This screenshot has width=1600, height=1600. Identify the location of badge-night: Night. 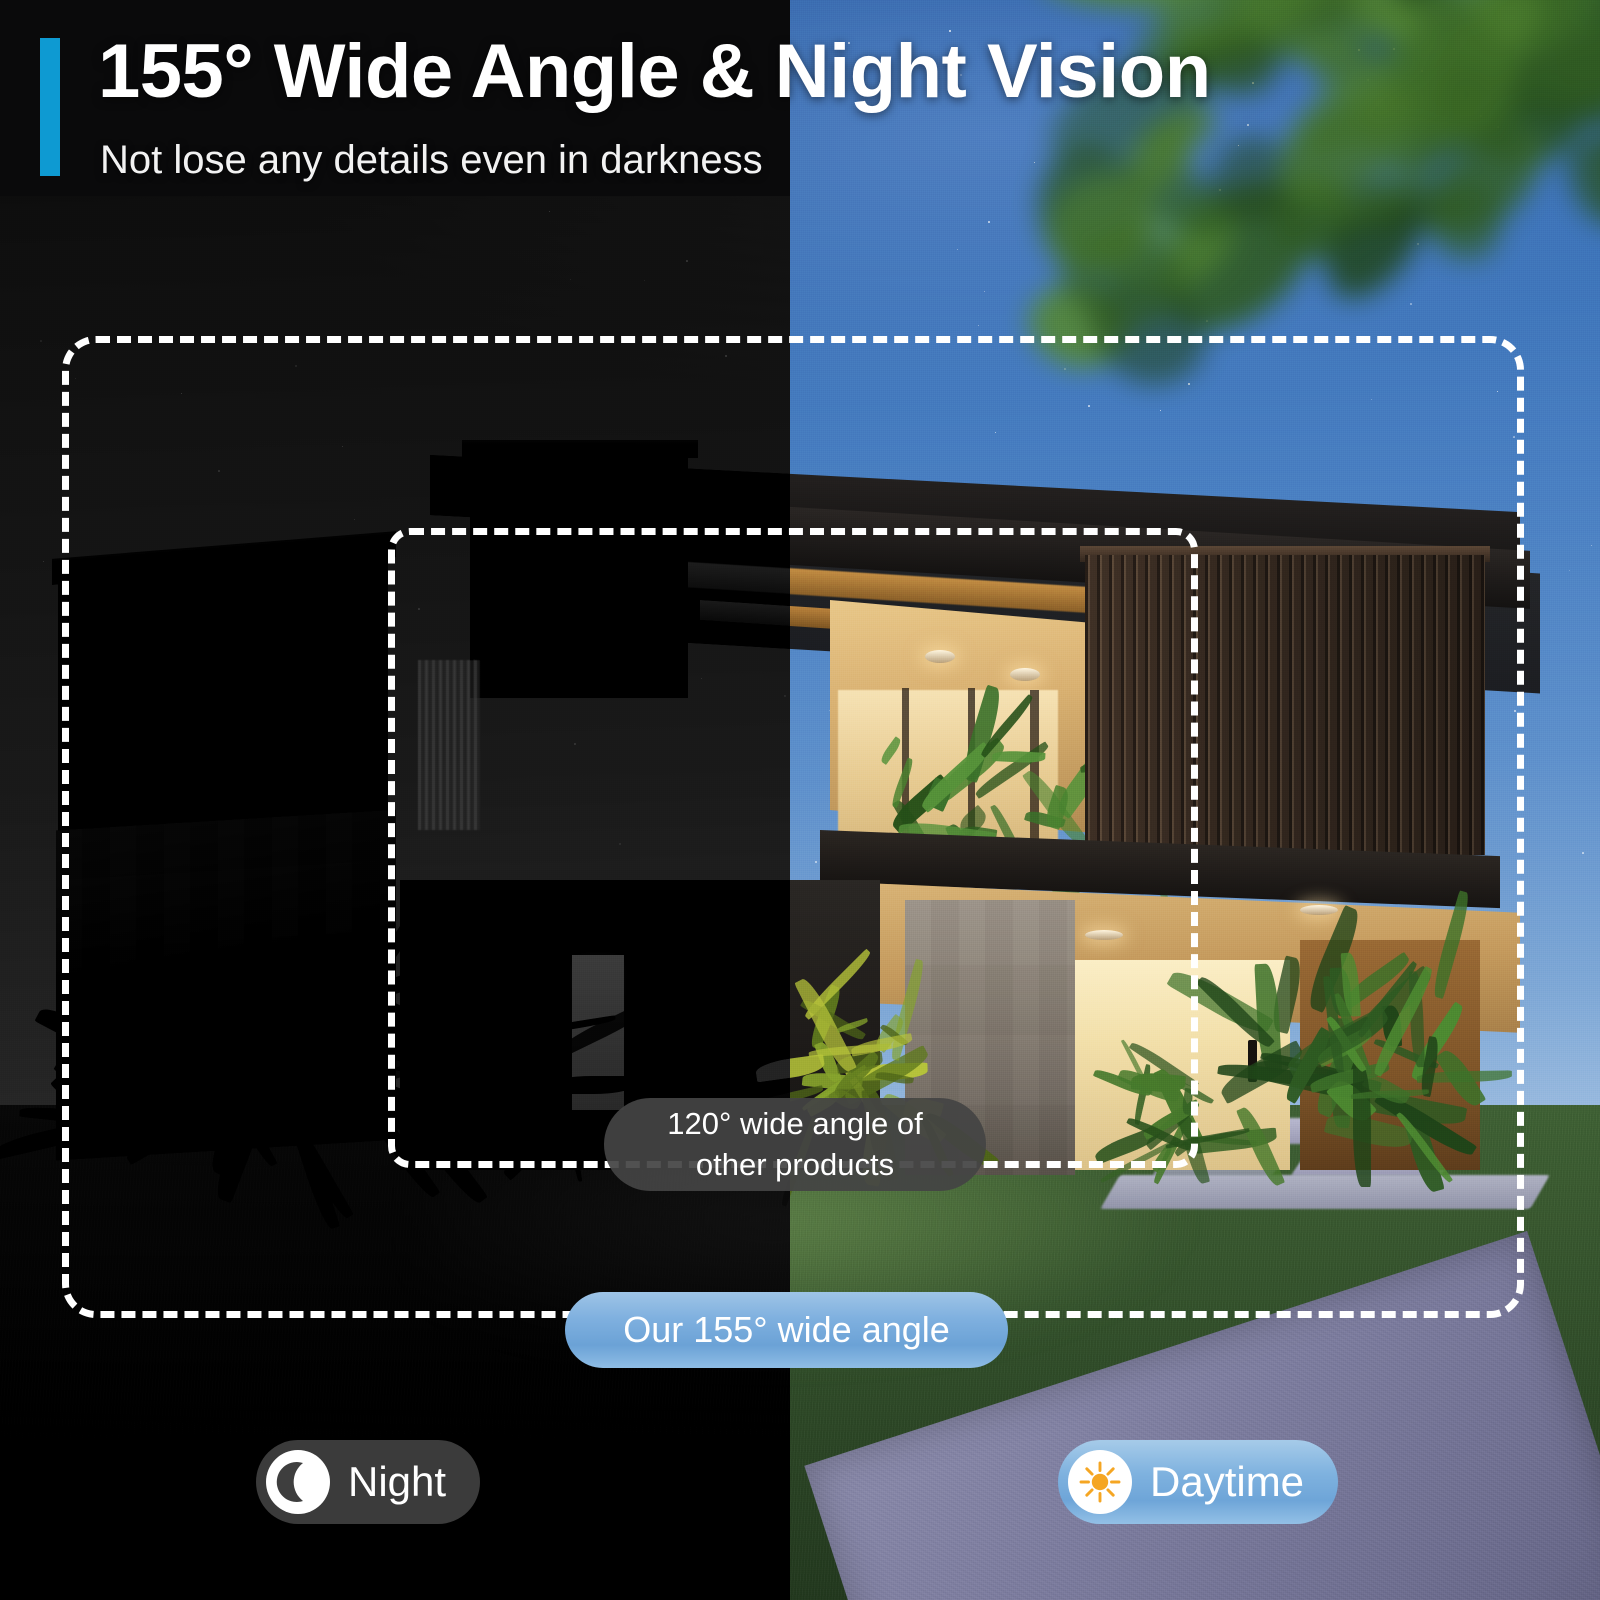
(368, 1482).